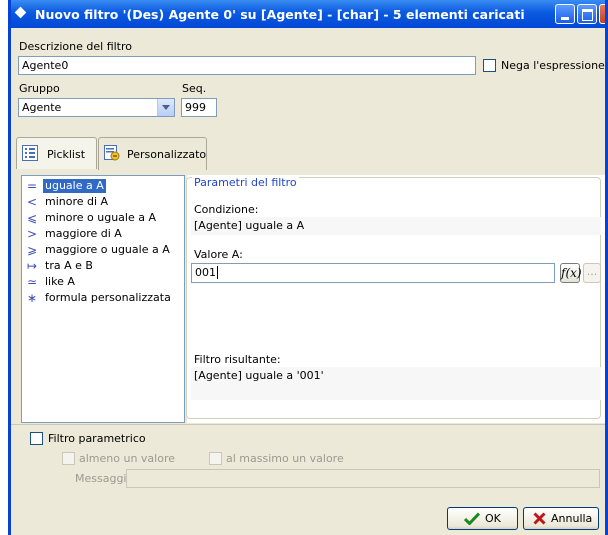 This screenshot has width=608, height=535. I want to click on equal-icon: =, so click(32, 186).